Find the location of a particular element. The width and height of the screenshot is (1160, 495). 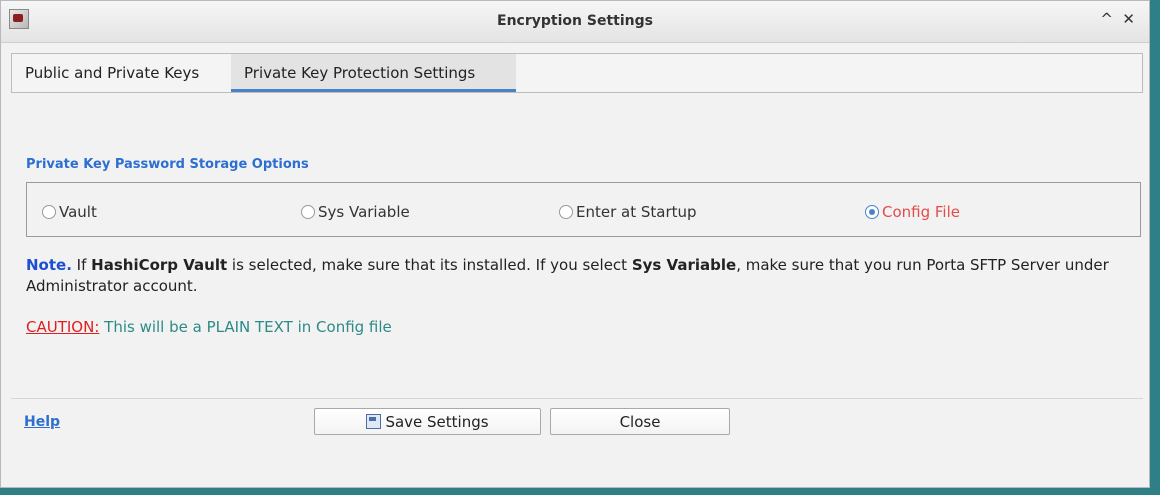

option-vault: Vault is located at coordinates (69, 212).